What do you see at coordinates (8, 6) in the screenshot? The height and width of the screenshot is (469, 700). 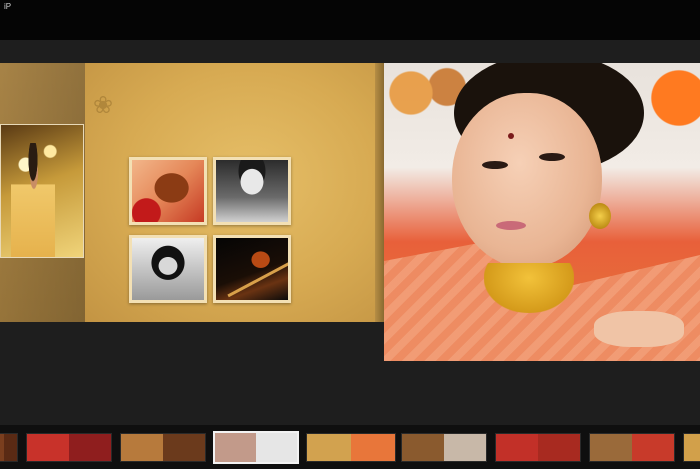 I see `device-label: iP` at bounding box center [8, 6].